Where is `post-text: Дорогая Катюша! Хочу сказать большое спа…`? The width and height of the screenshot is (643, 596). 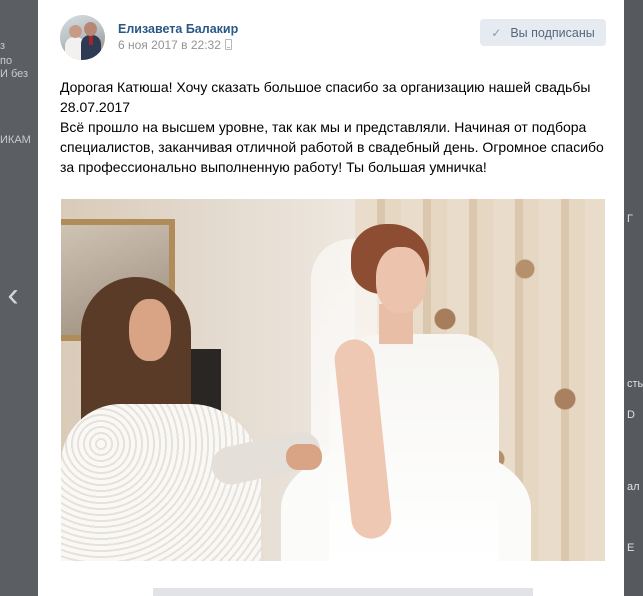 post-text: Дорогая Катюша! Хочу сказать большое спа… is located at coordinates (332, 127).